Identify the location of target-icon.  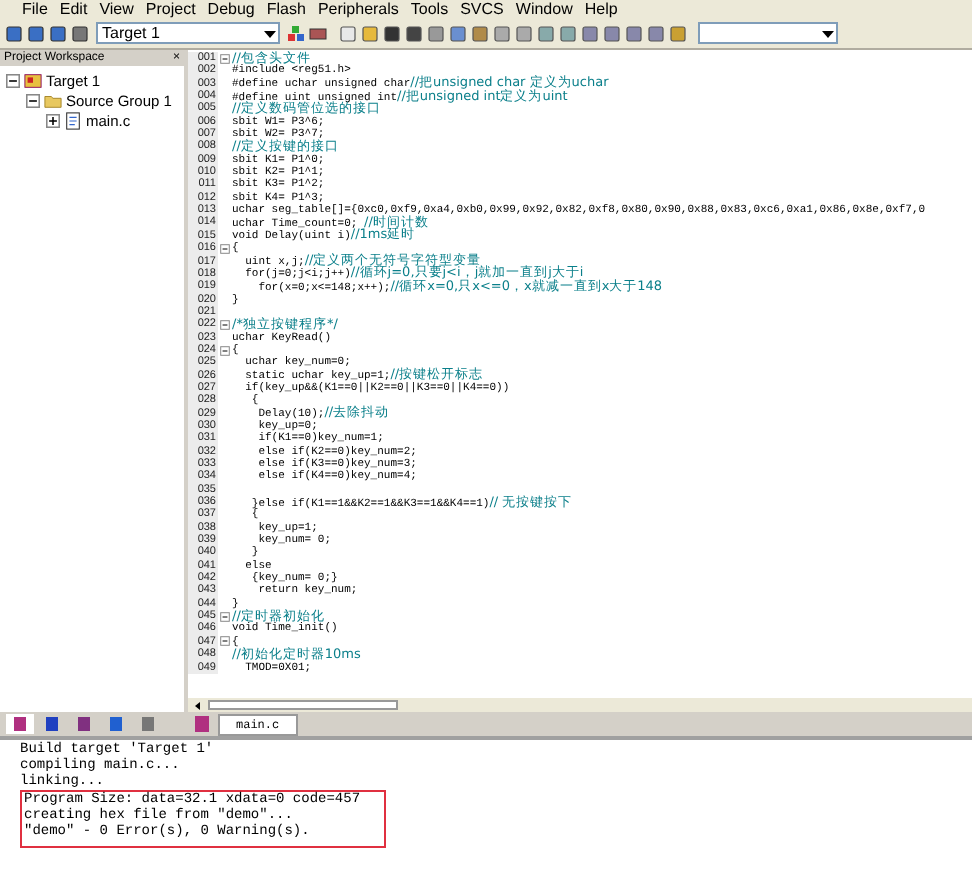
(33, 80).